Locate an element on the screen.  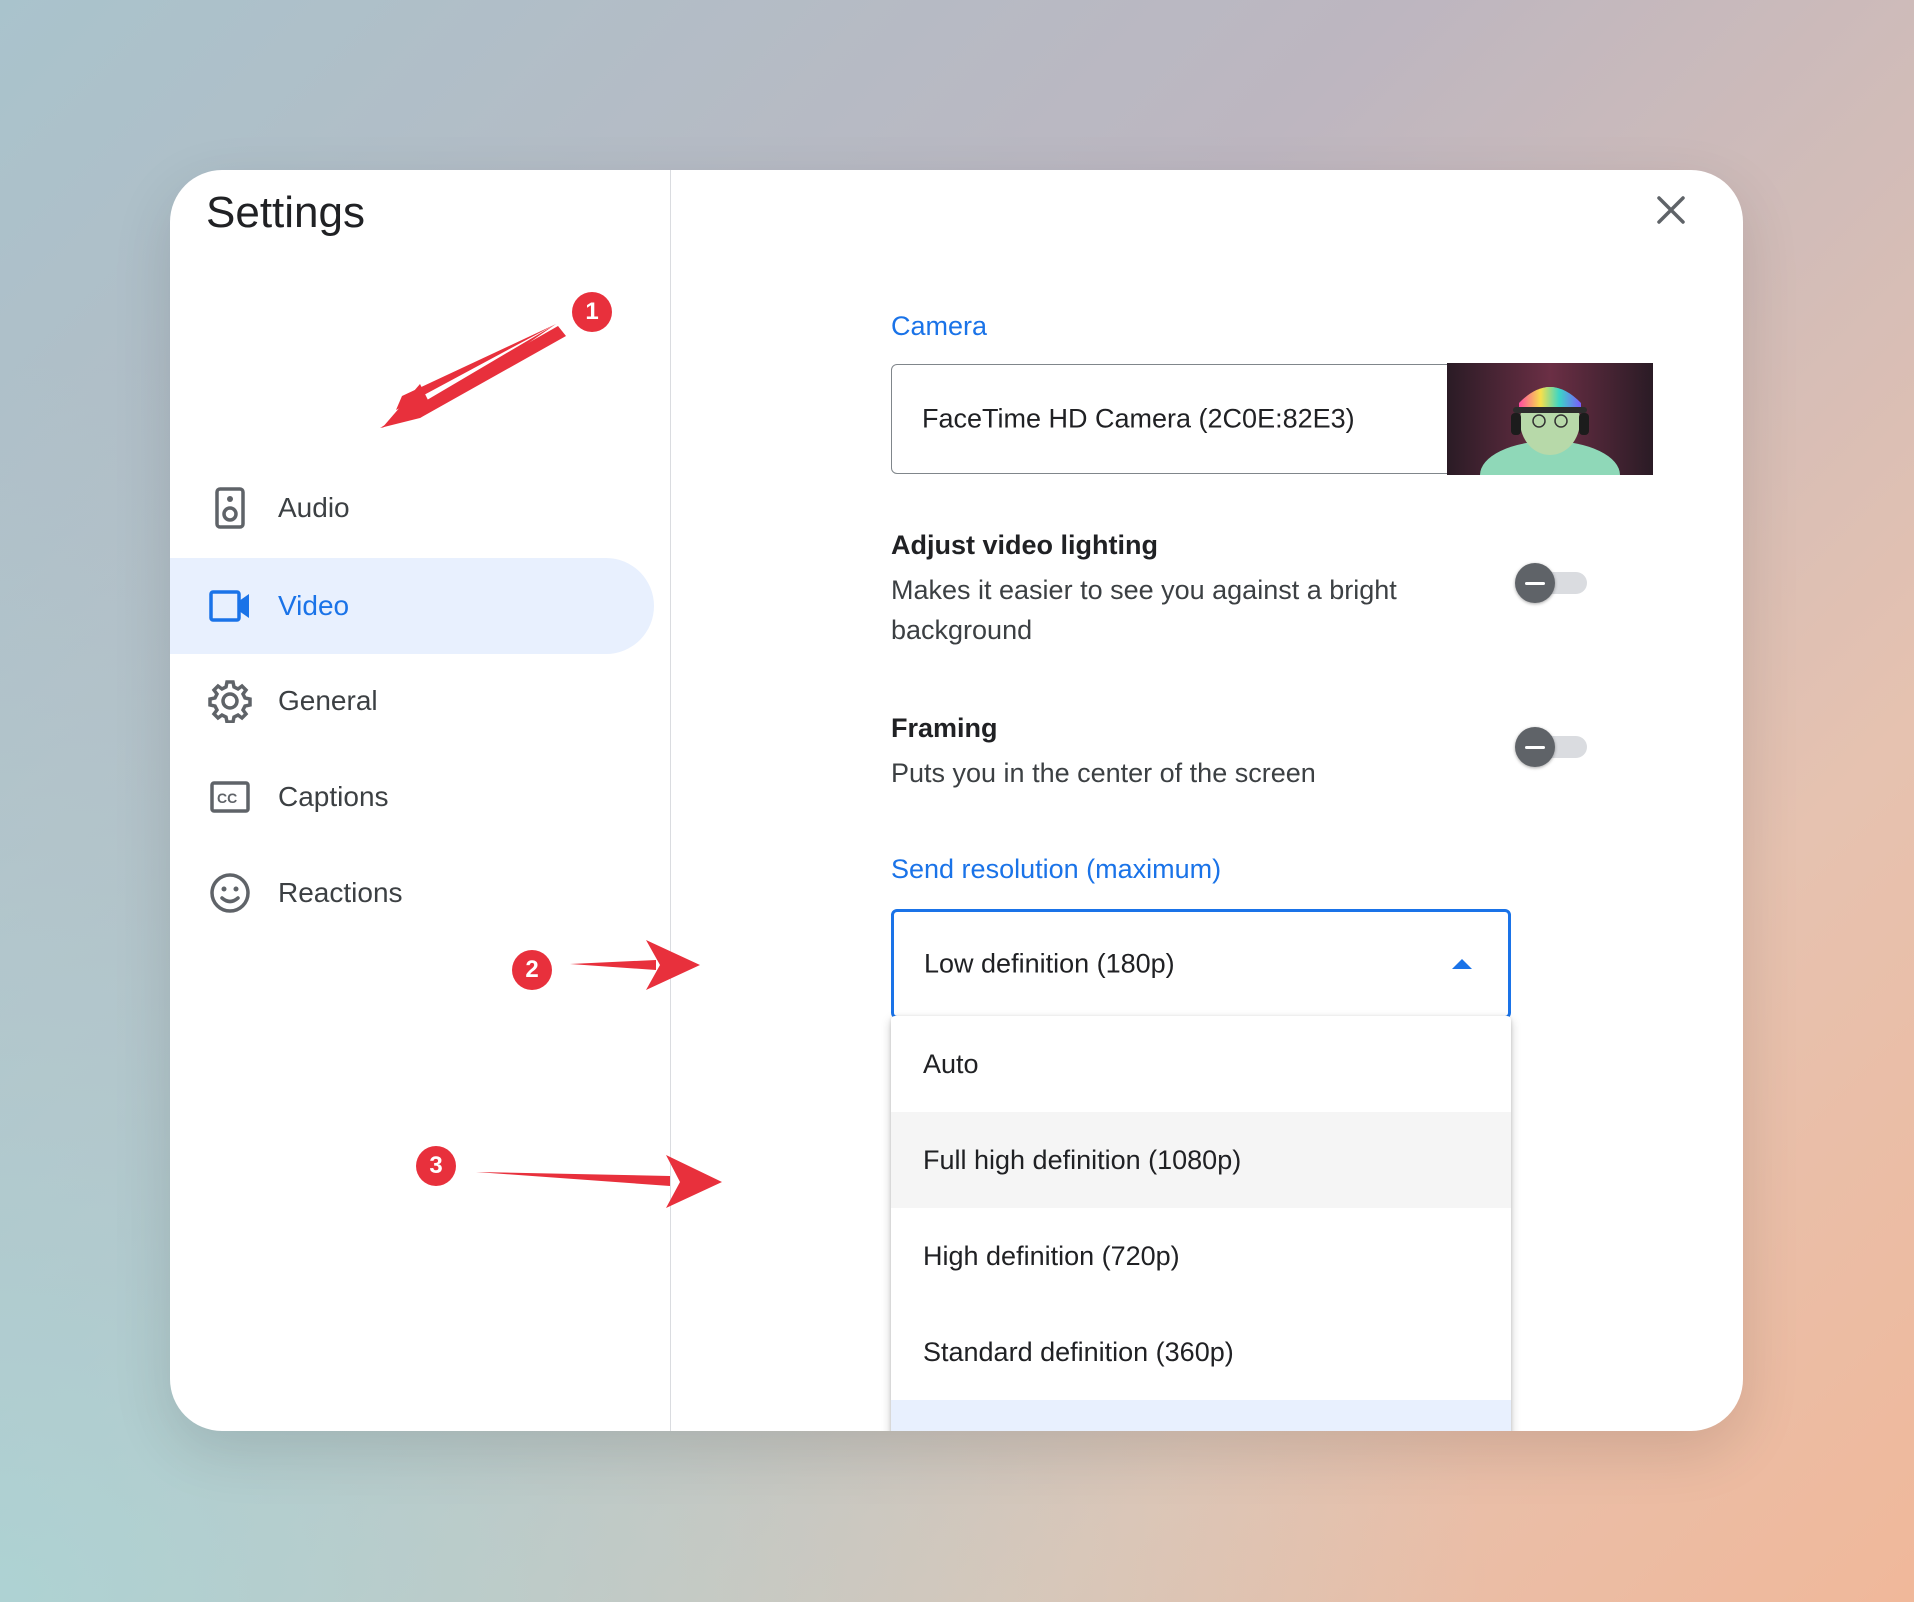
annotation-badge-2: 2 is located at coordinates (532, 970).